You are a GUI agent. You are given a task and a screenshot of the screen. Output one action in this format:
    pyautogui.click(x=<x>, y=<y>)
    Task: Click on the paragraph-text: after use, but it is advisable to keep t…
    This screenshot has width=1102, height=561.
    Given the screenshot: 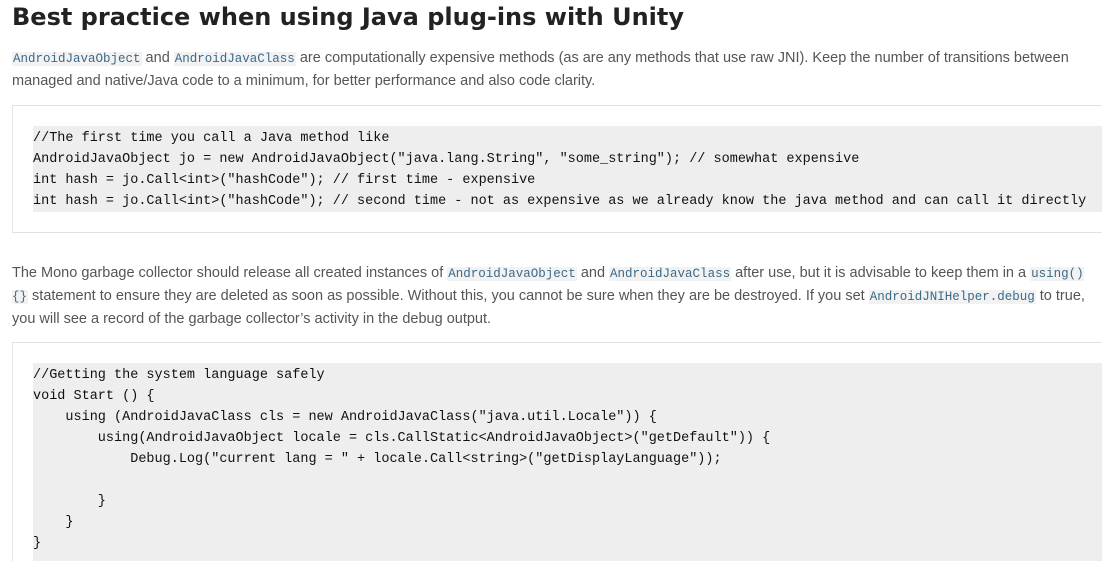 What is the action you would take?
    pyautogui.click(x=881, y=273)
    